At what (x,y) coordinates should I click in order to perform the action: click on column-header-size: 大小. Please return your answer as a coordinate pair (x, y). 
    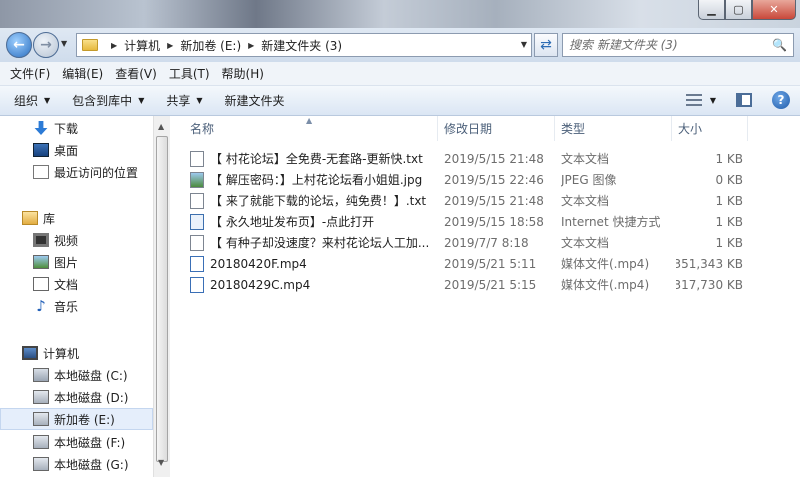
    Looking at the image, I should click on (710, 128).